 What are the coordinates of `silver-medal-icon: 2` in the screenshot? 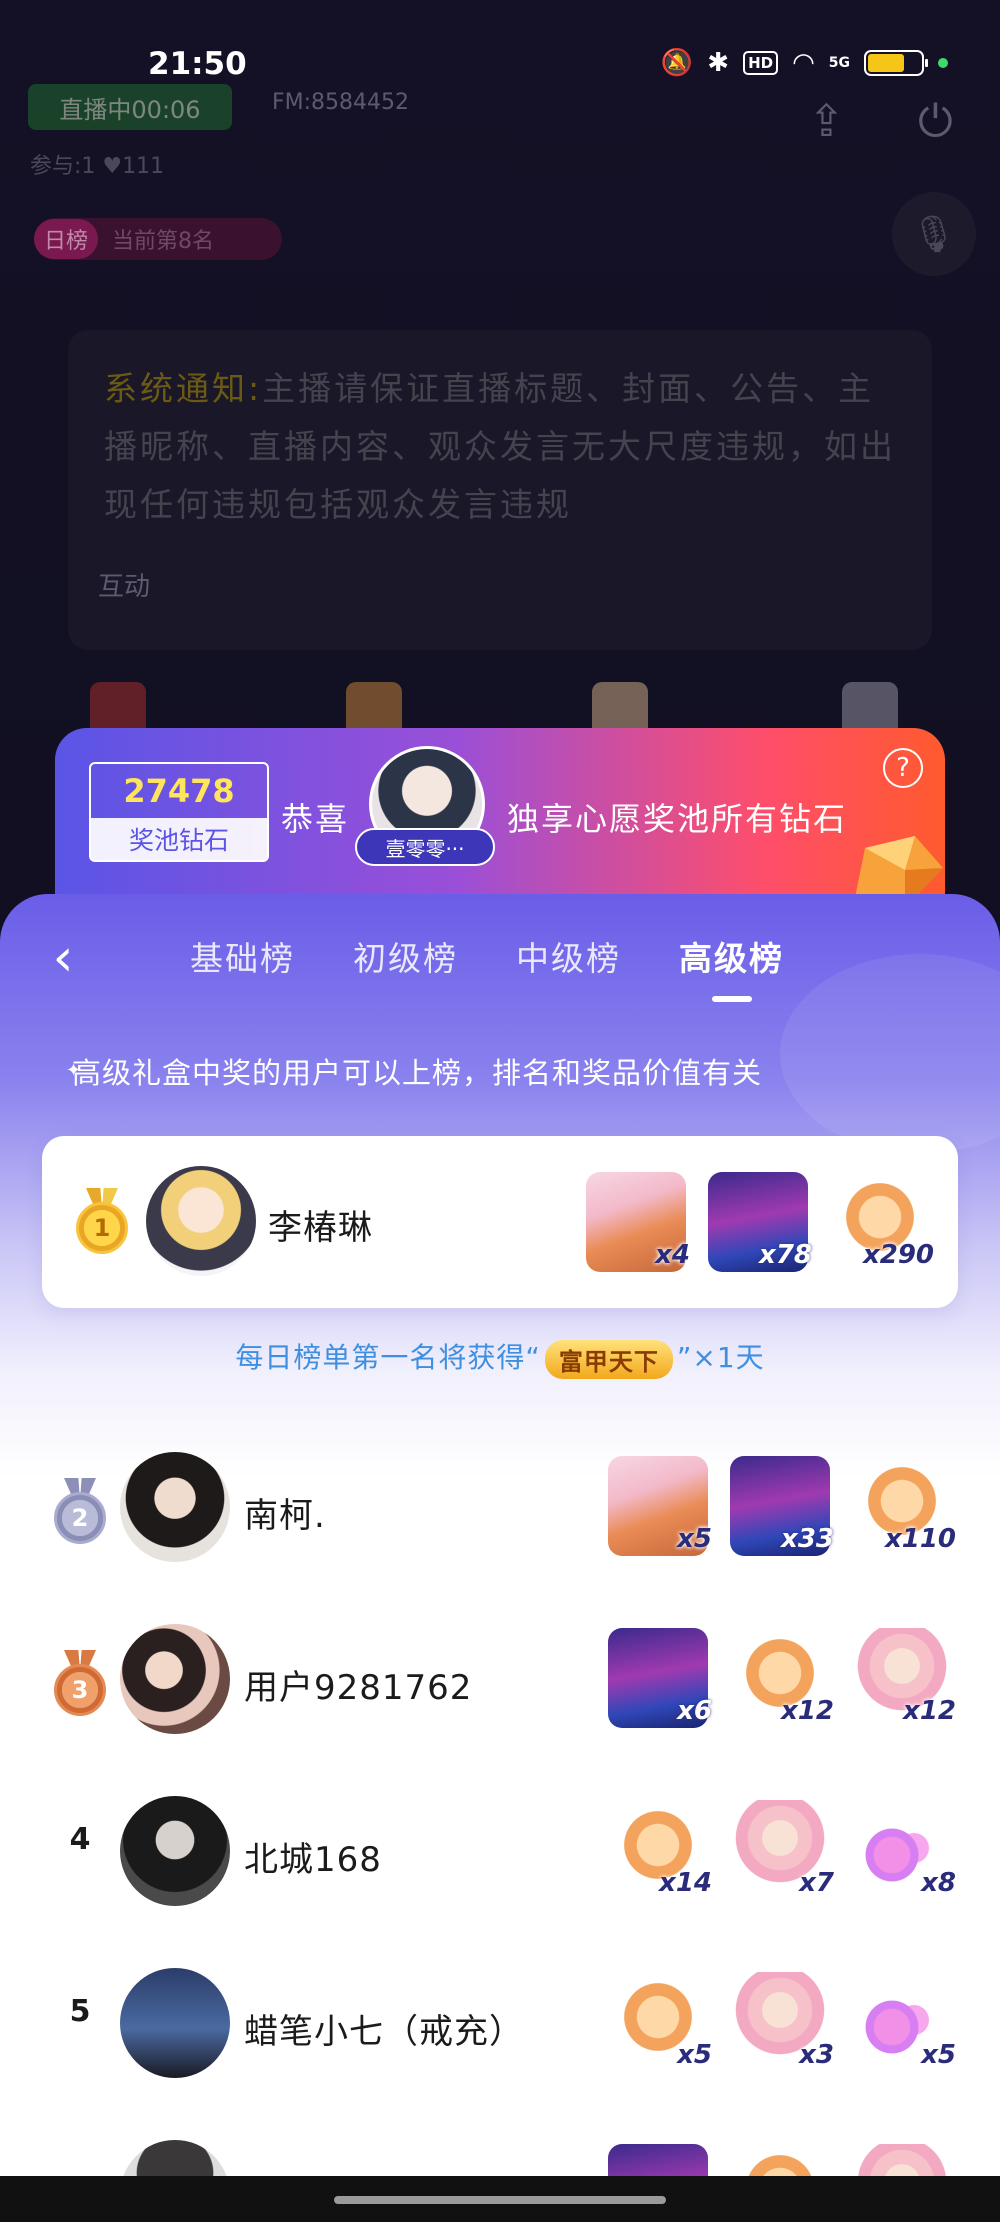 It's located at (80, 1511).